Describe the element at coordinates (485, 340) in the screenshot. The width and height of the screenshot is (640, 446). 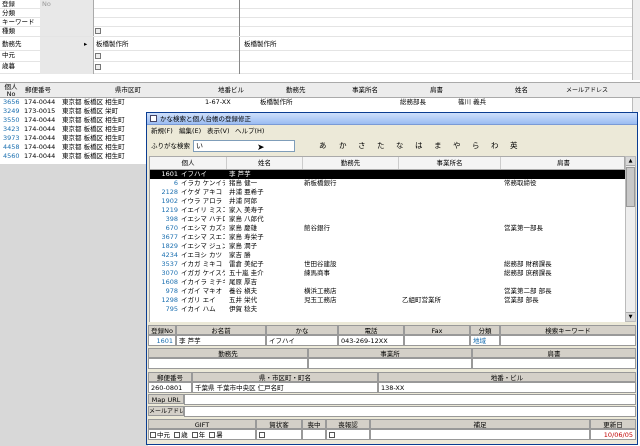
I see `category-field: 地域` at that location.